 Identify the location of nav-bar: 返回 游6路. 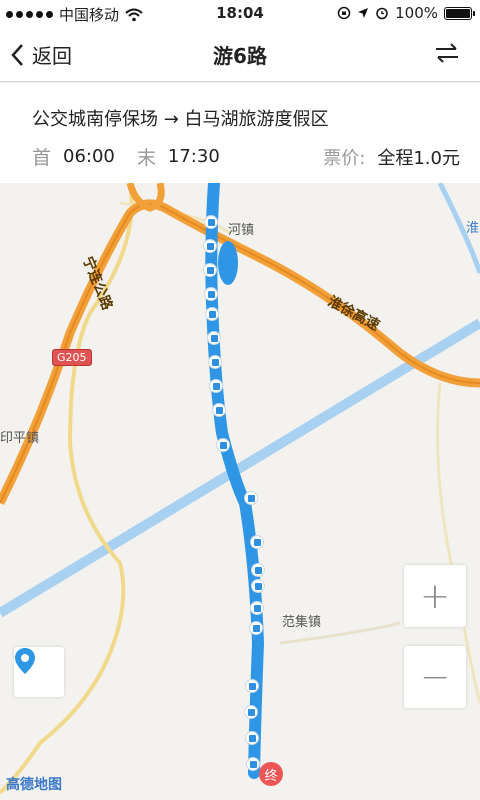
(240, 55).